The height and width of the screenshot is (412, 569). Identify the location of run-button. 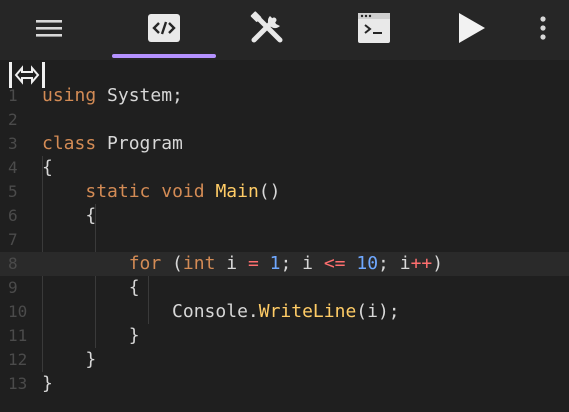
(470, 28).